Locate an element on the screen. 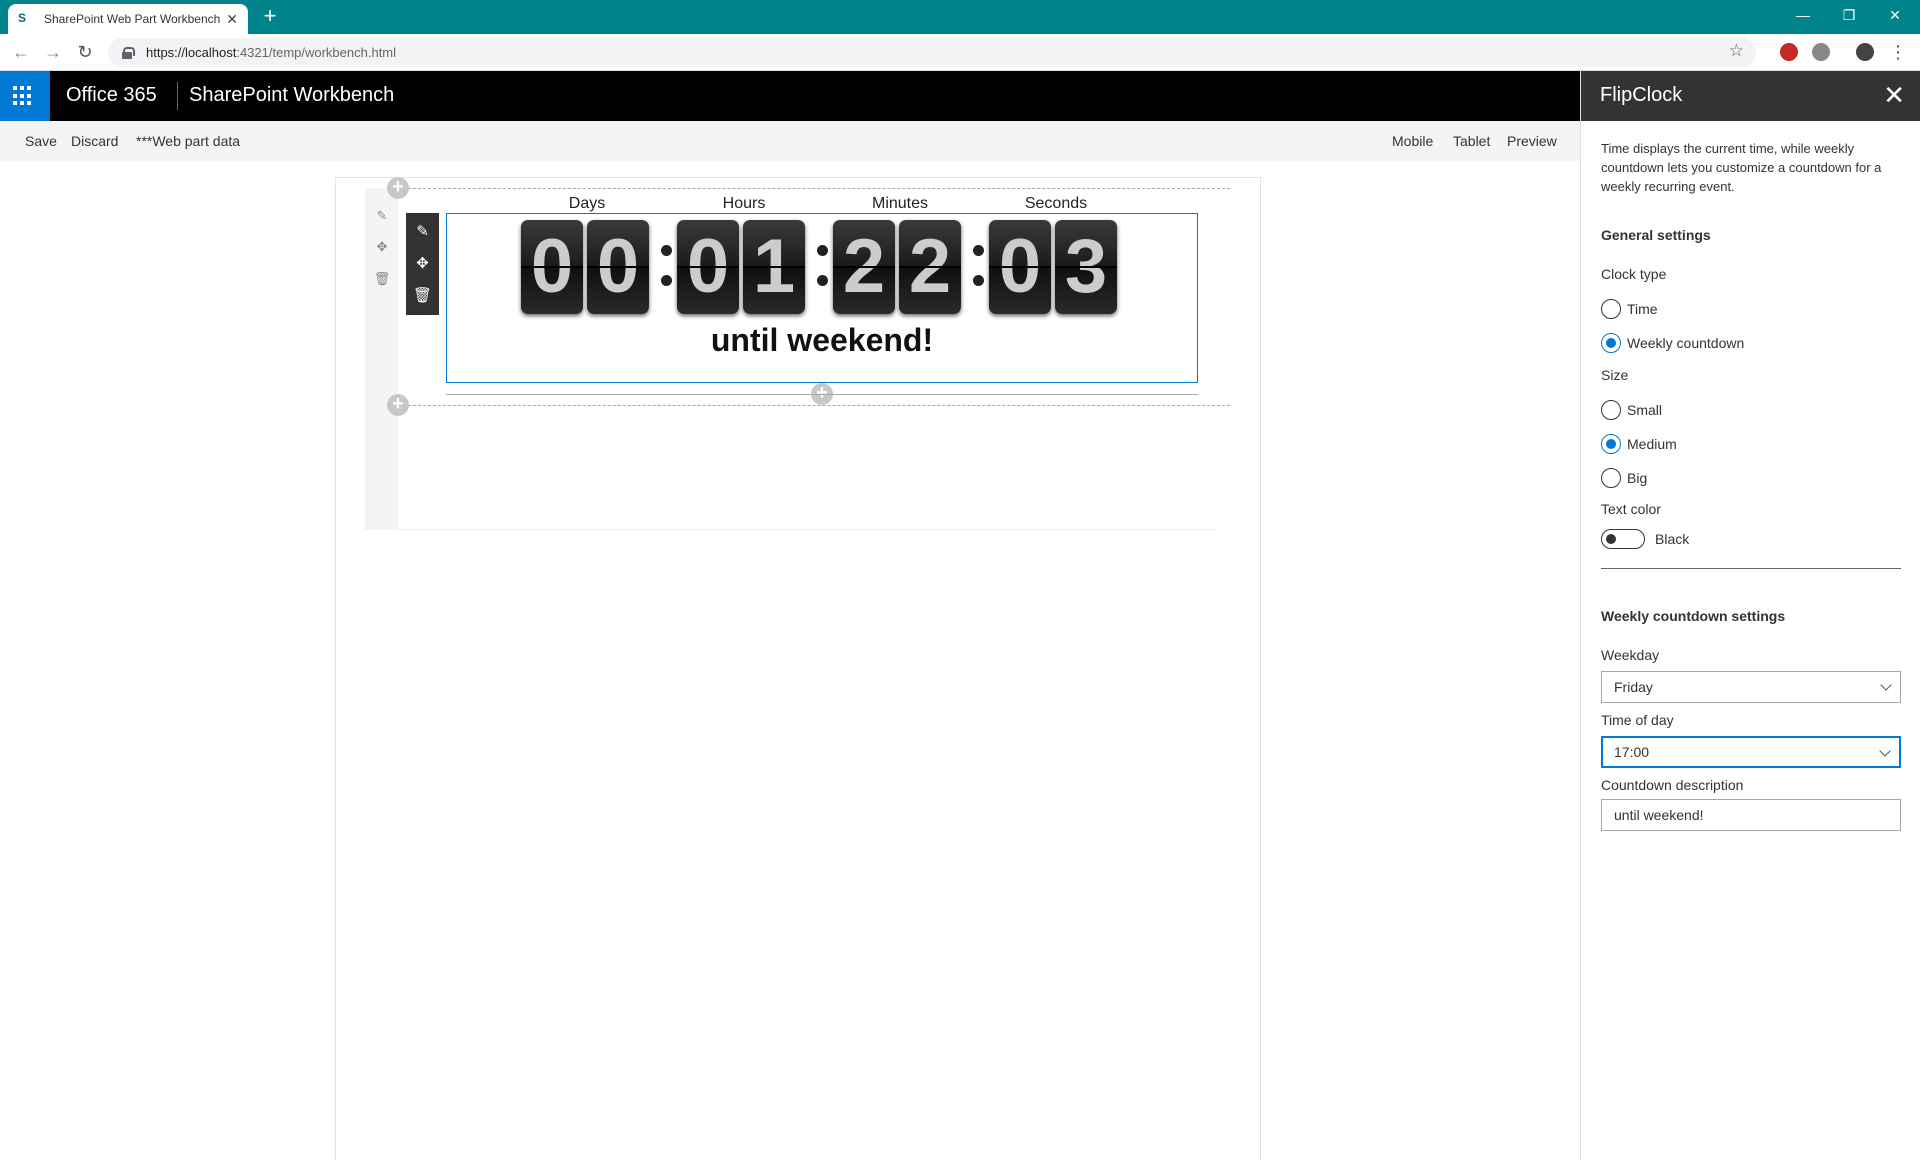  radio-time-circle is located at coordinates (1611, 309).